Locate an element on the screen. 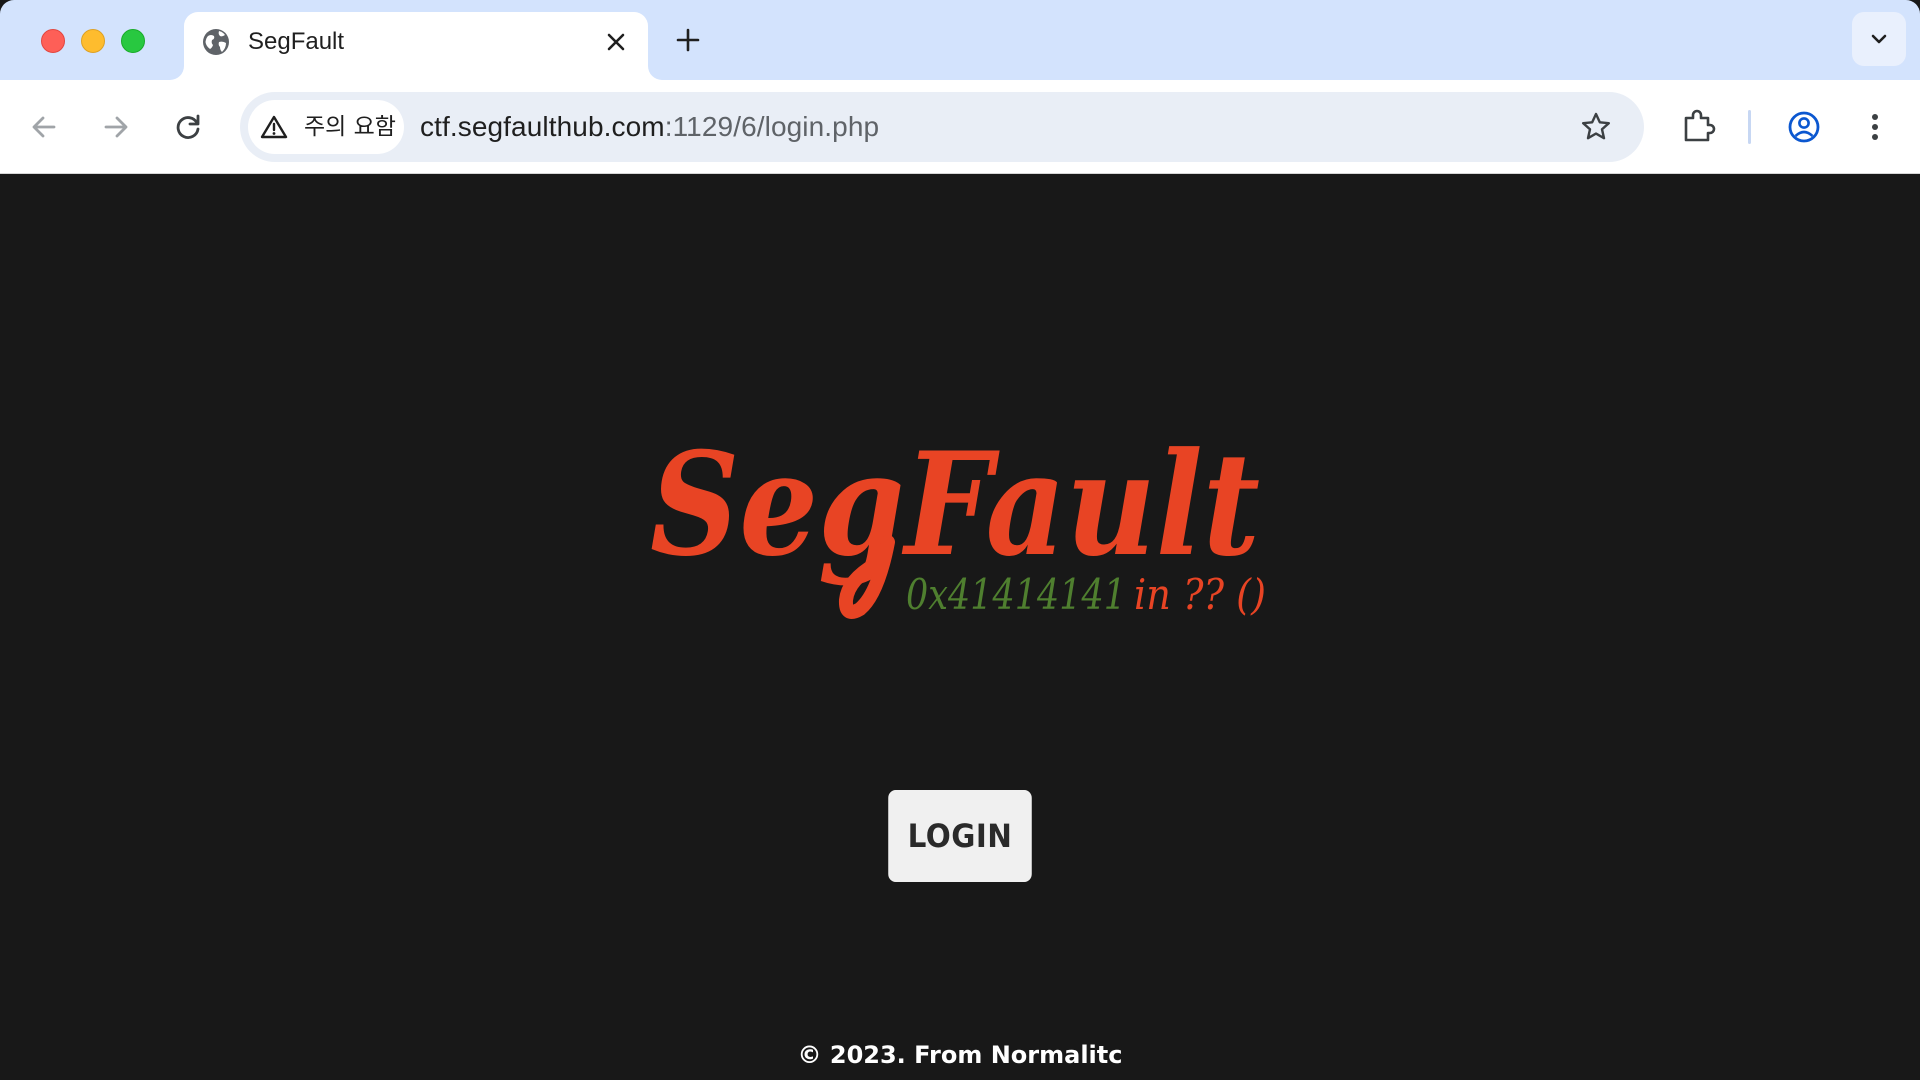 This screenshot has width=1920, height=1080. logo-title: SegFault is located at coordinates (955, 505).